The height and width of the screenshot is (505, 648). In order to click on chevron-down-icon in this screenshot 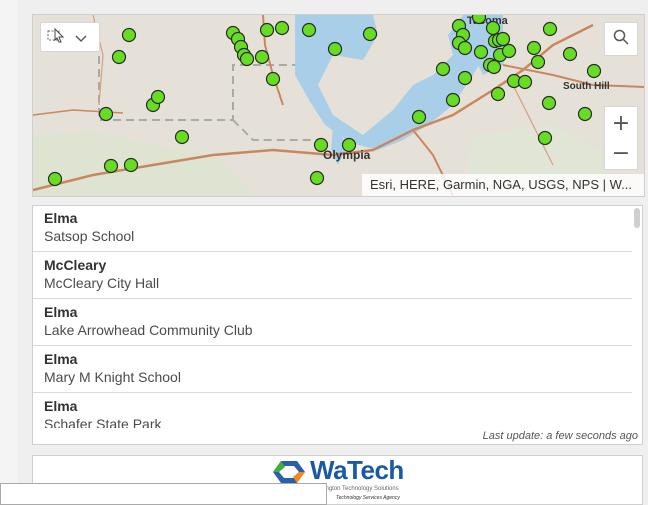, I will do `click(81, 37)`.